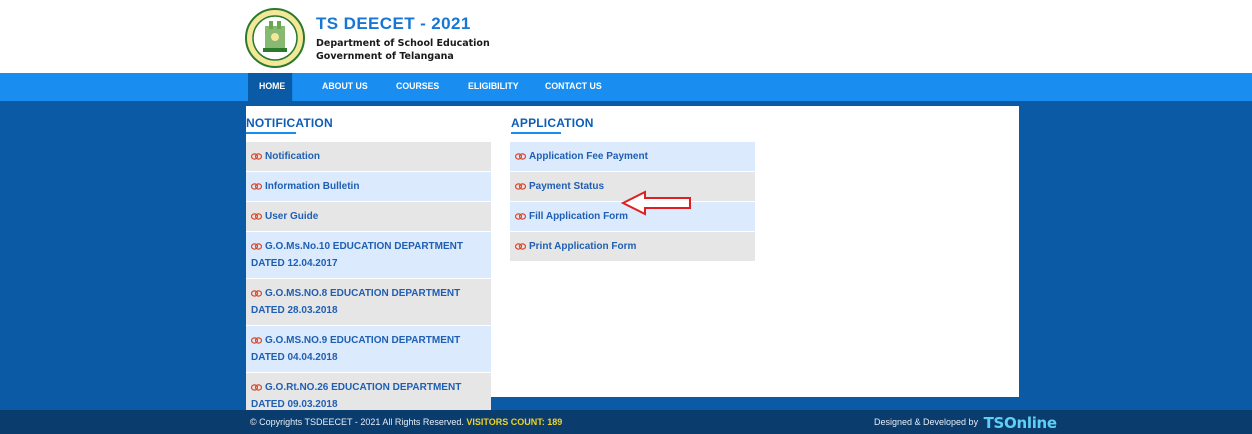  What do you see at coordinates (289, 123) in the screenshot?
I see `notification-heading: NOTIFICATION` at bounding box center [289, 123].